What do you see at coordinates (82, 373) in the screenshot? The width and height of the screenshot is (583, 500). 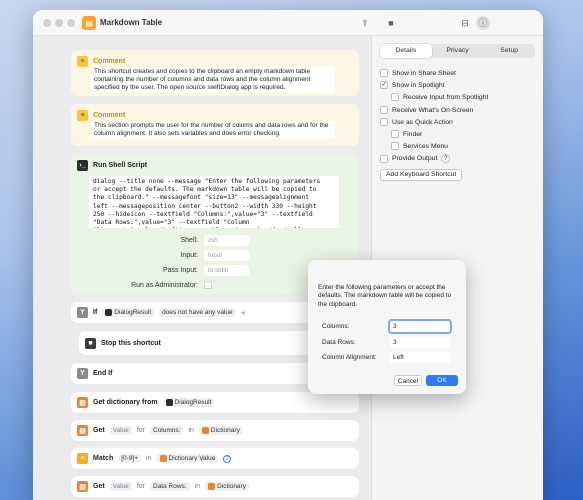 I see `end-if-icon: Y` at bounding box center [82, 373].